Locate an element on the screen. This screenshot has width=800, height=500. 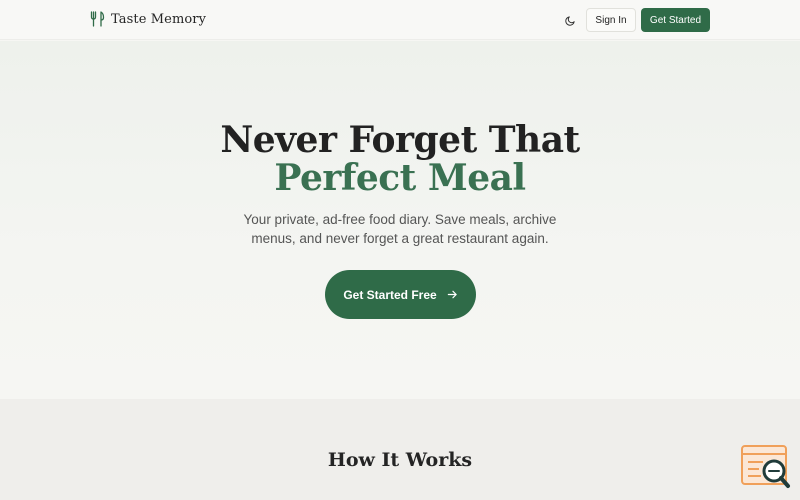
help-widget-button is located at coordinates (766, 467).